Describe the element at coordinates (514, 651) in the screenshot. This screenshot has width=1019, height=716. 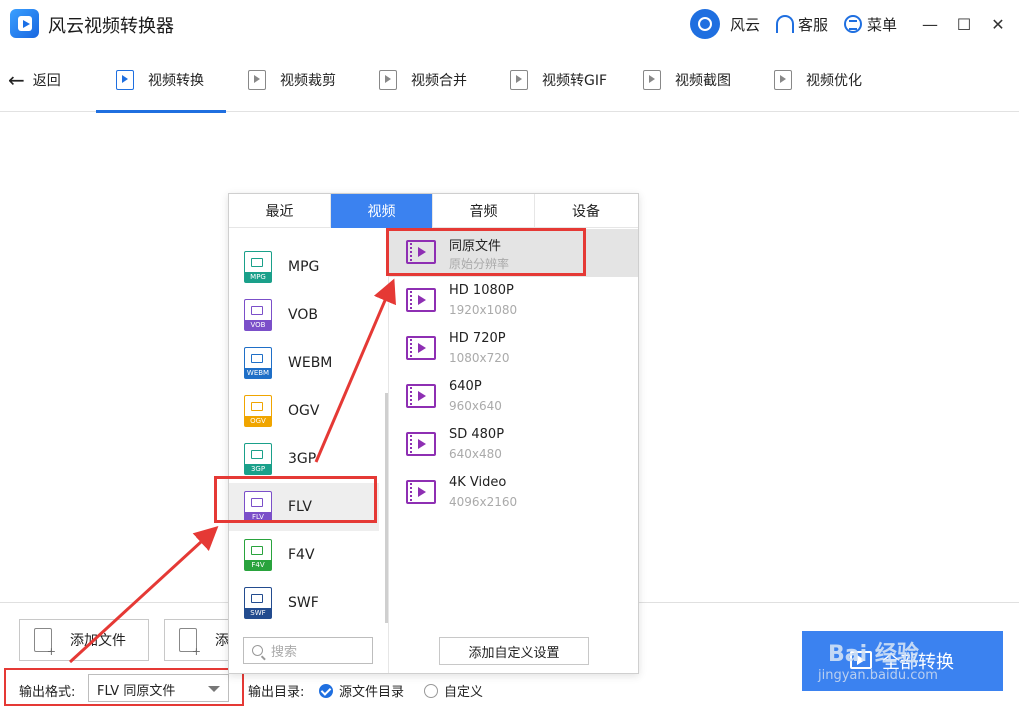
I see `add-custom-settings-button: 添加自定义设置` at that location.